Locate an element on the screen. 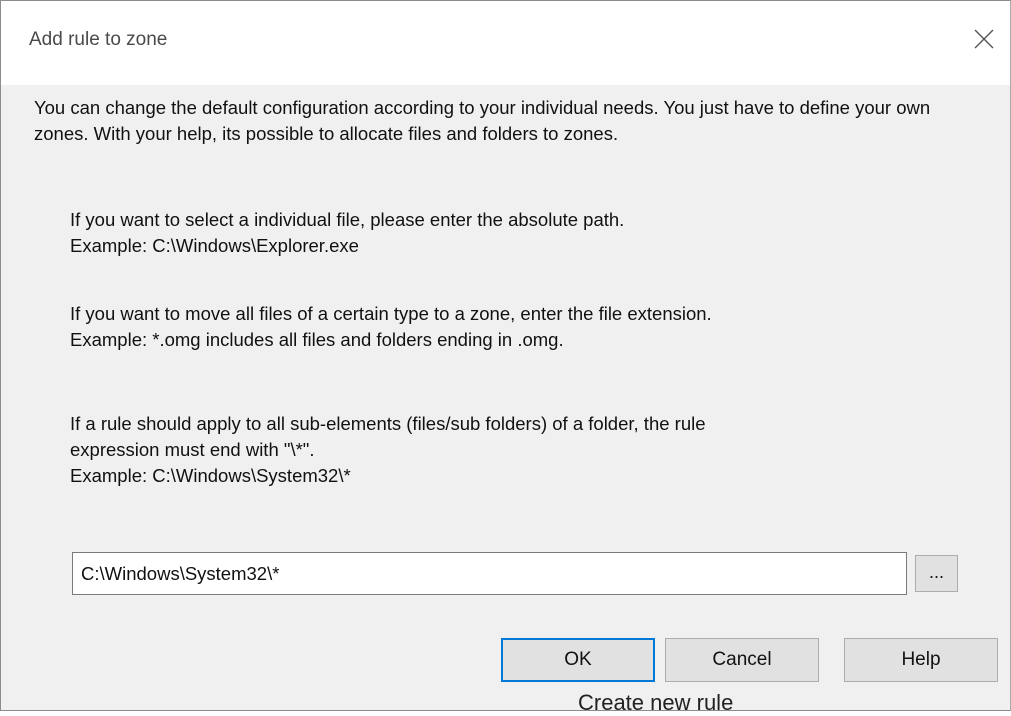 The image size is (1011, 716). close-icon is located at coordinates (984, 39).